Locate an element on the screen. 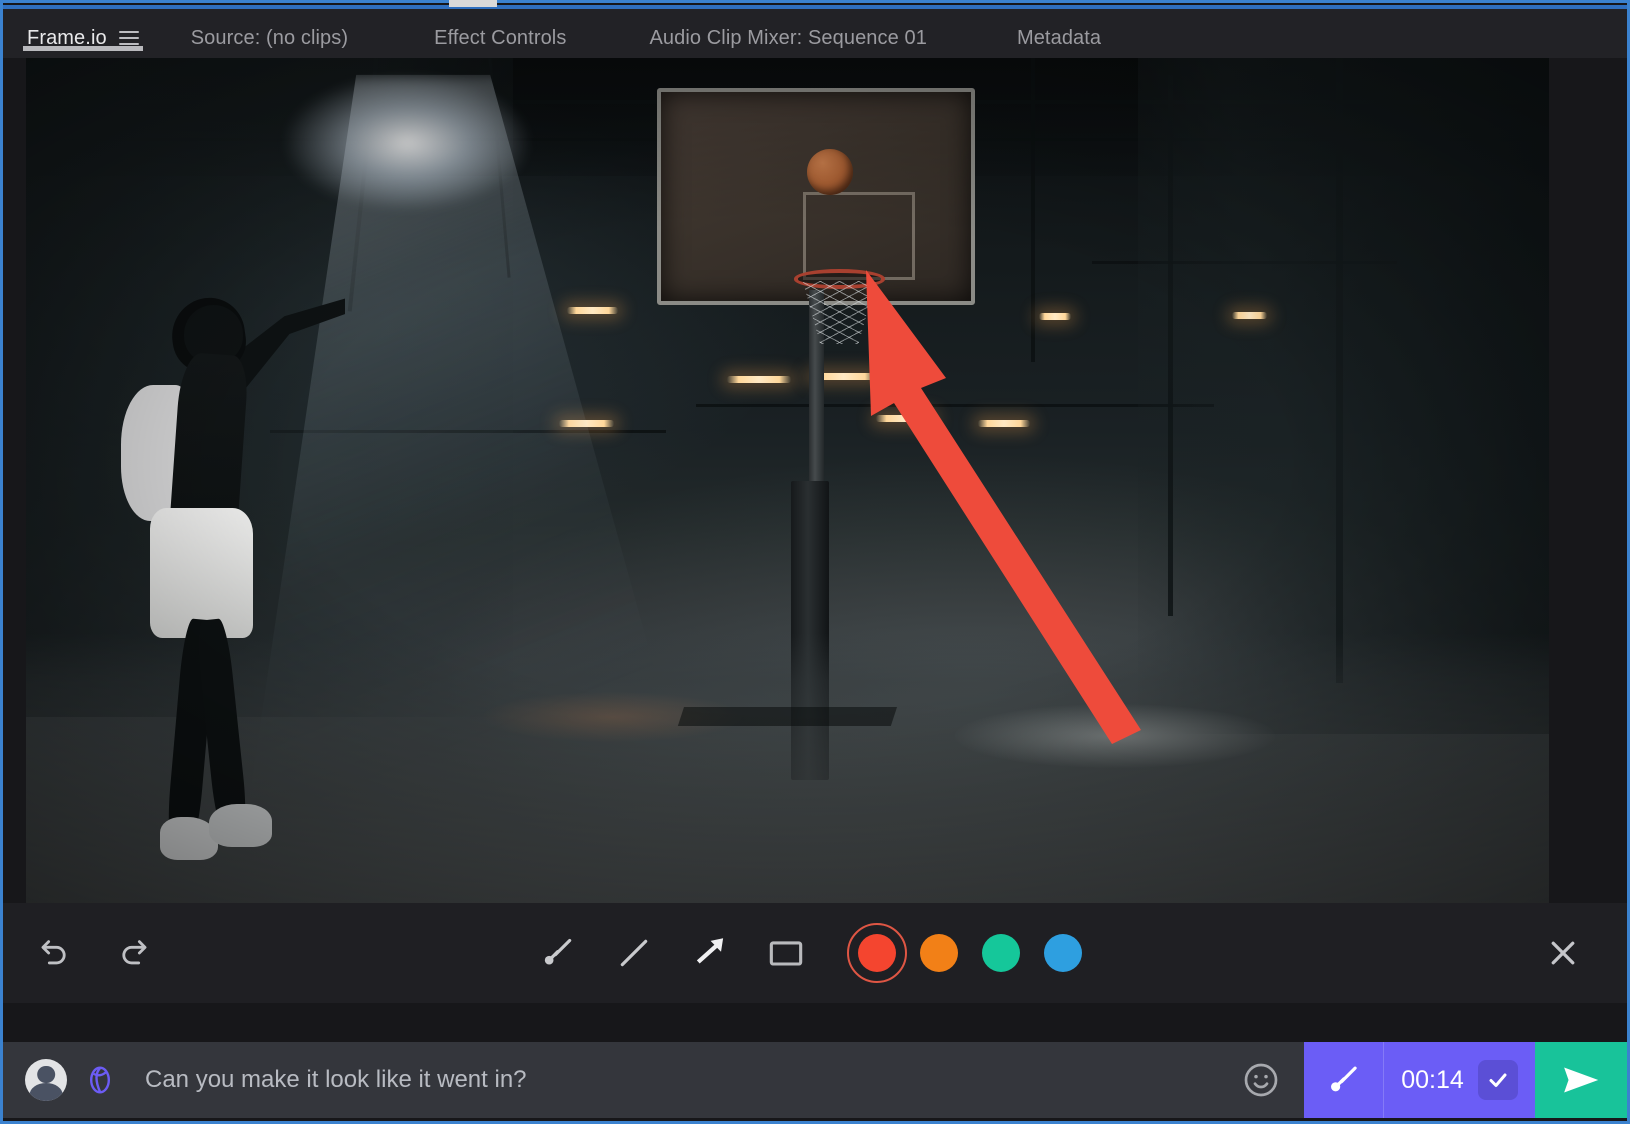 The height and width of the screenshot is (1124, 1630). timestamp-checkbox is located at coordinates (1497, 1080).